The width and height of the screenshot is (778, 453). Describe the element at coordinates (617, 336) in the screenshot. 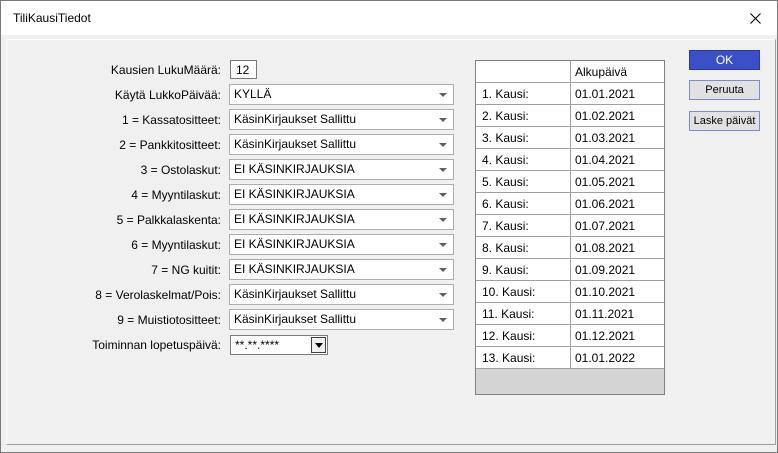

I see `period-date-cell: 01.12.2021` at that location.